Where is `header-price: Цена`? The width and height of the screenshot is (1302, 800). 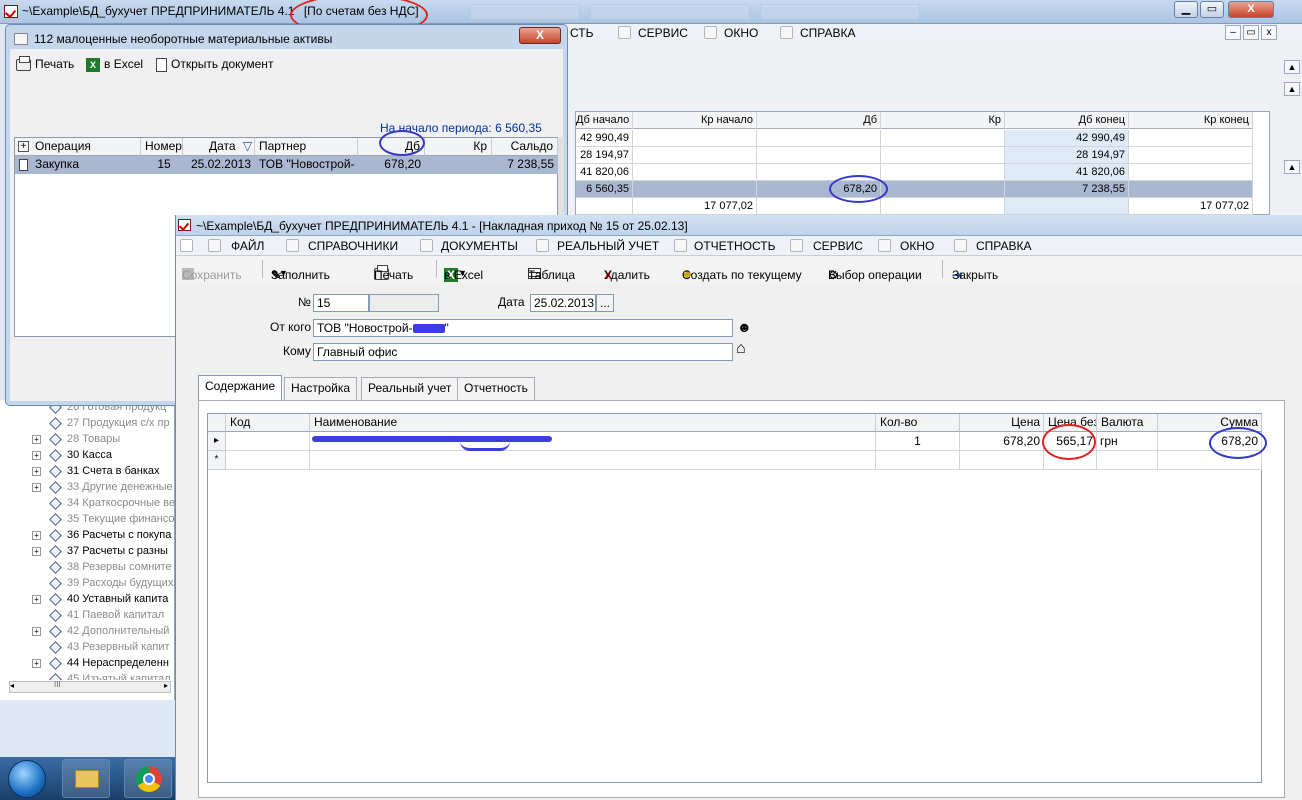
header-price: Цена is located at coordinates (1002, 423).